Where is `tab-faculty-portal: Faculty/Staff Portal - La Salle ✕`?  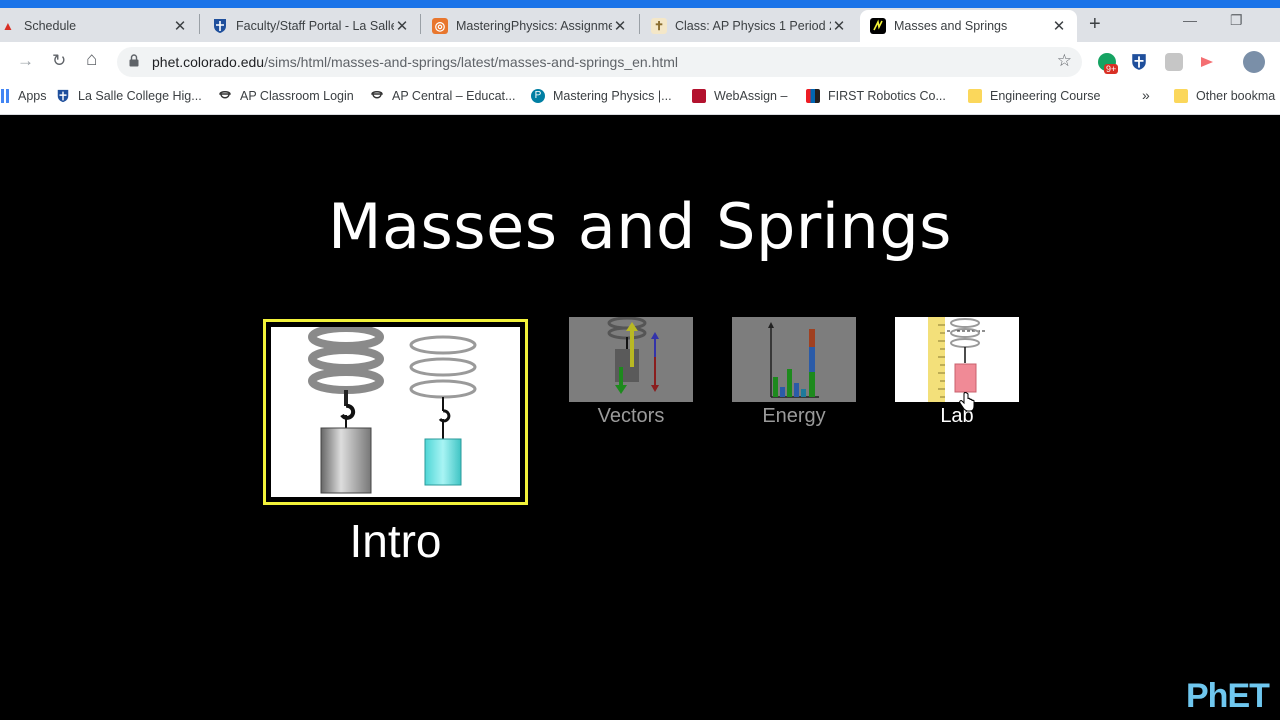
tab-faculty-portal: Faculty/Staff Portal - La Salle ✕ is located at coordinates (311, 26).